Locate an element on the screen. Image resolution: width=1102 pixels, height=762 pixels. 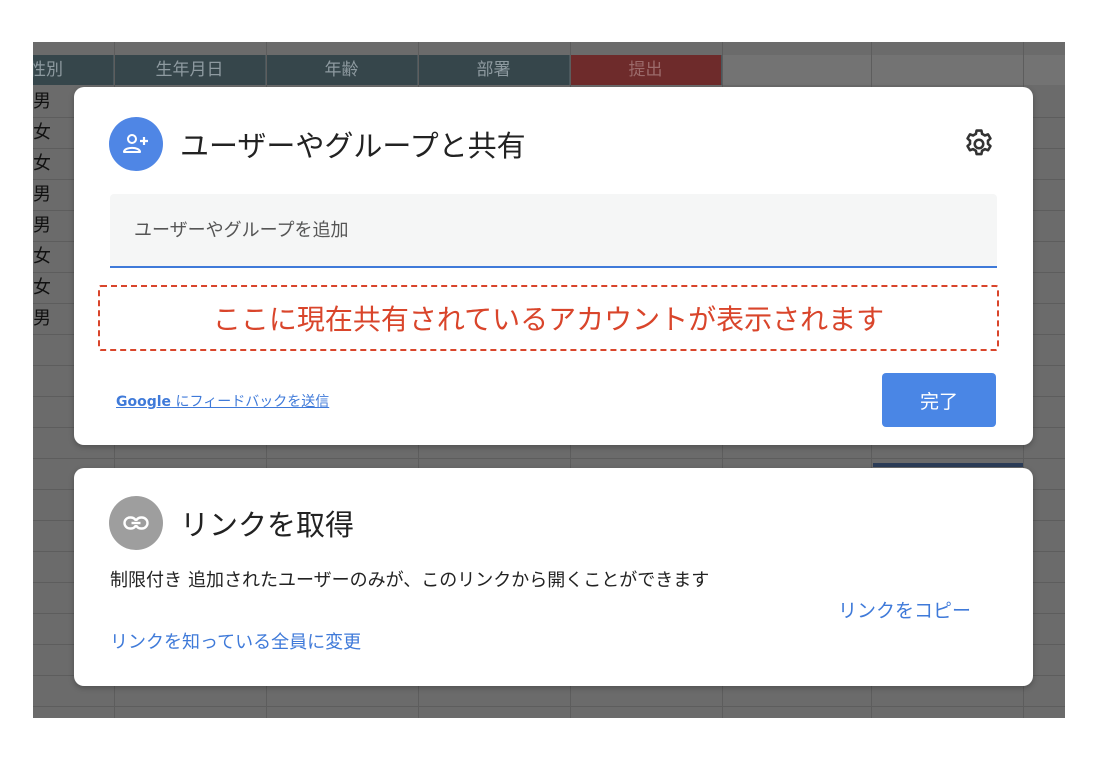
gear-icon is located at coordinates (979, 144).